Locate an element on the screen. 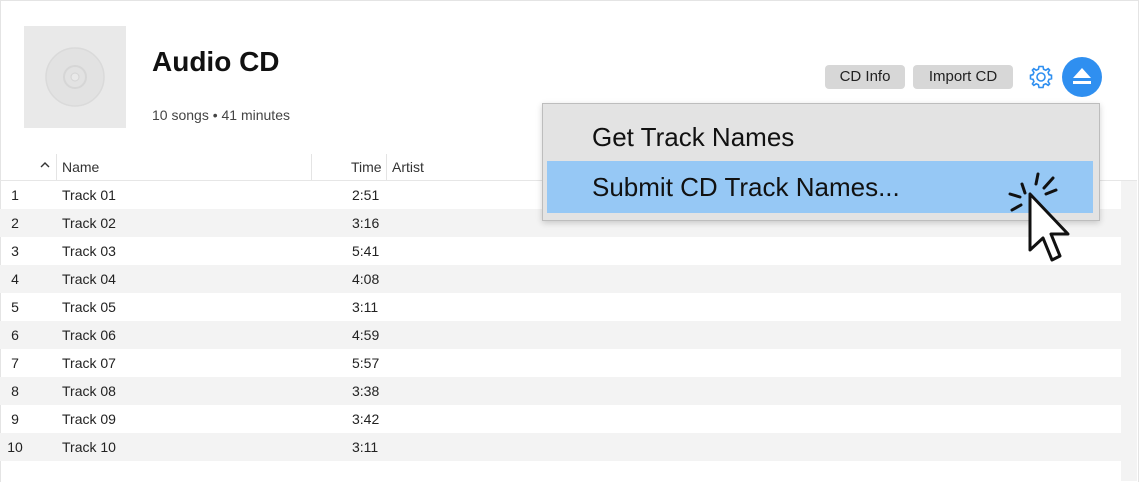  cd-disc-icon is located at coordinates (75, 77).